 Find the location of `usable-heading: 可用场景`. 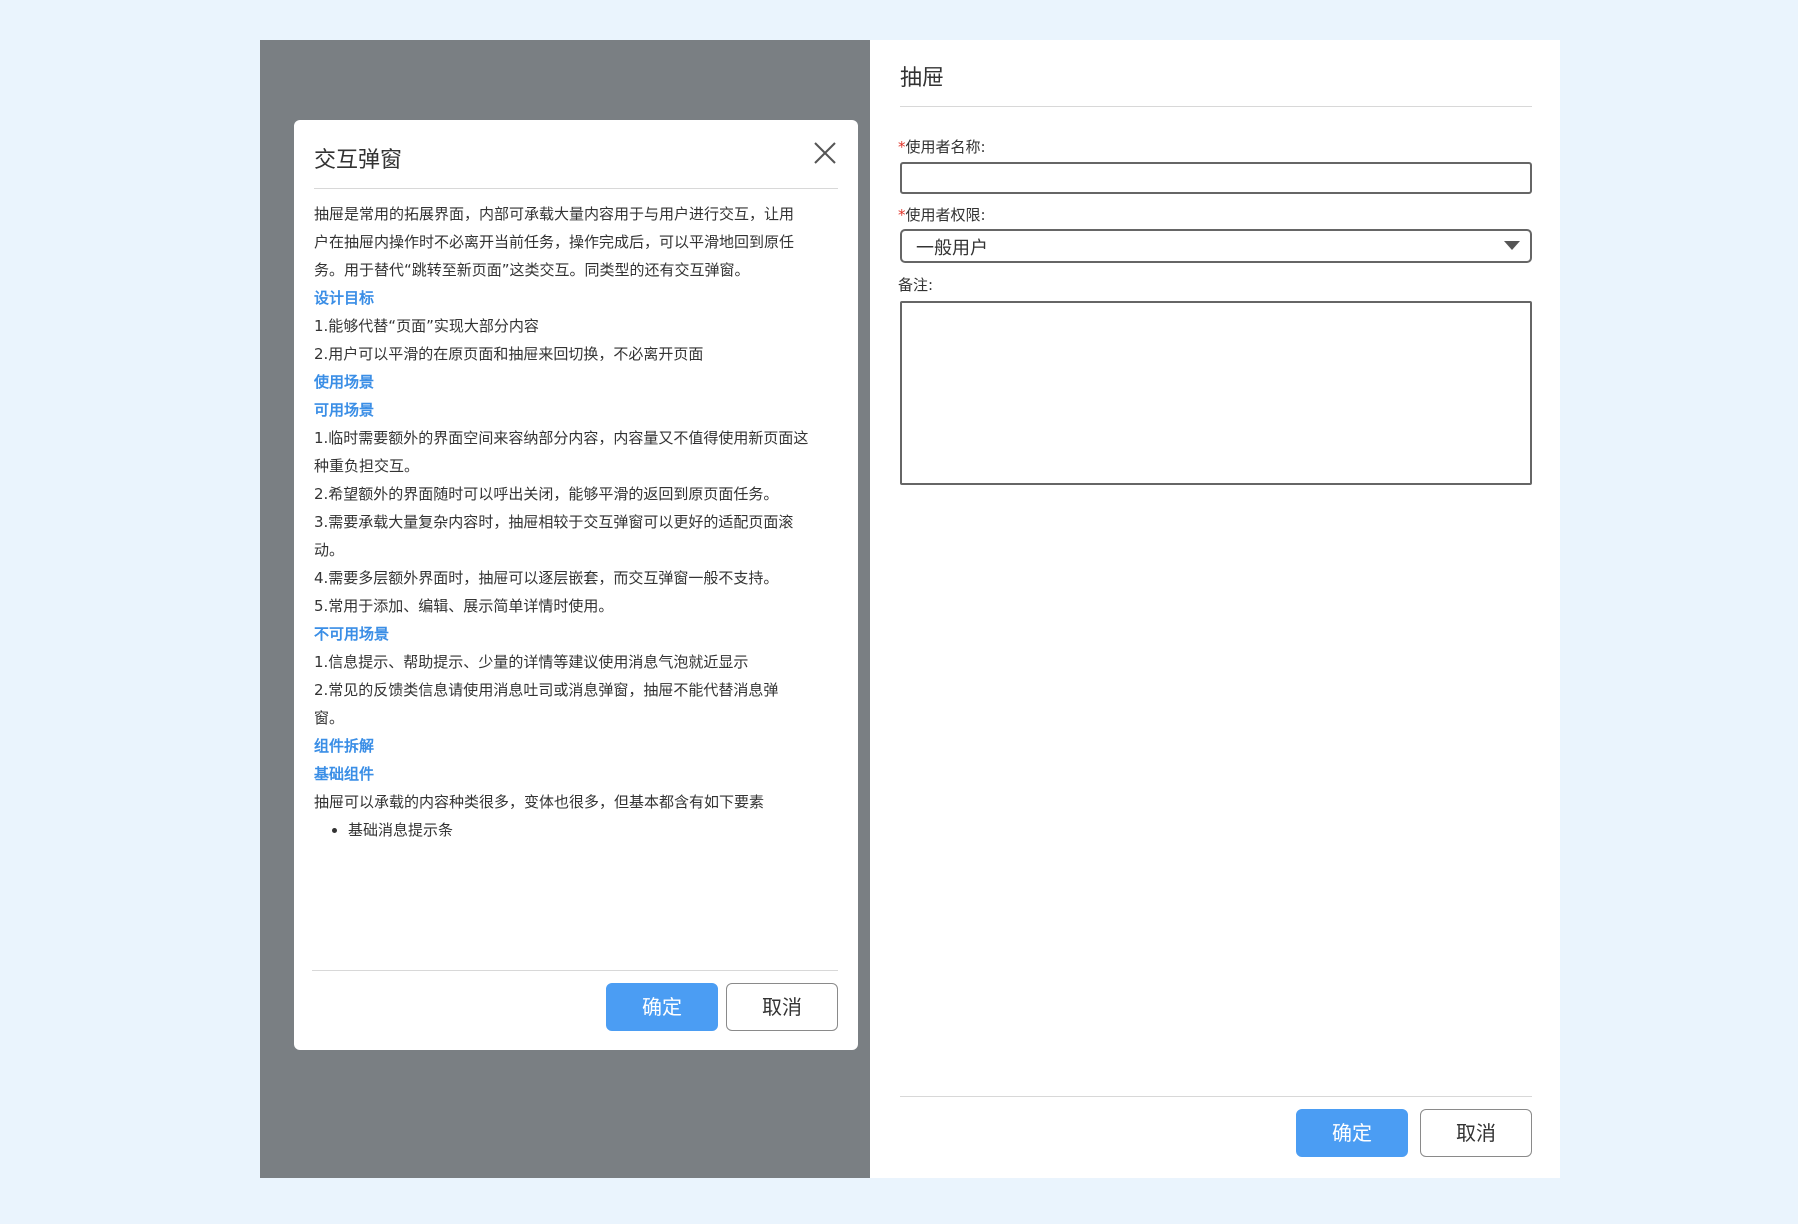

usable-heading: 可用场景 is located at coordinates (344, 410).